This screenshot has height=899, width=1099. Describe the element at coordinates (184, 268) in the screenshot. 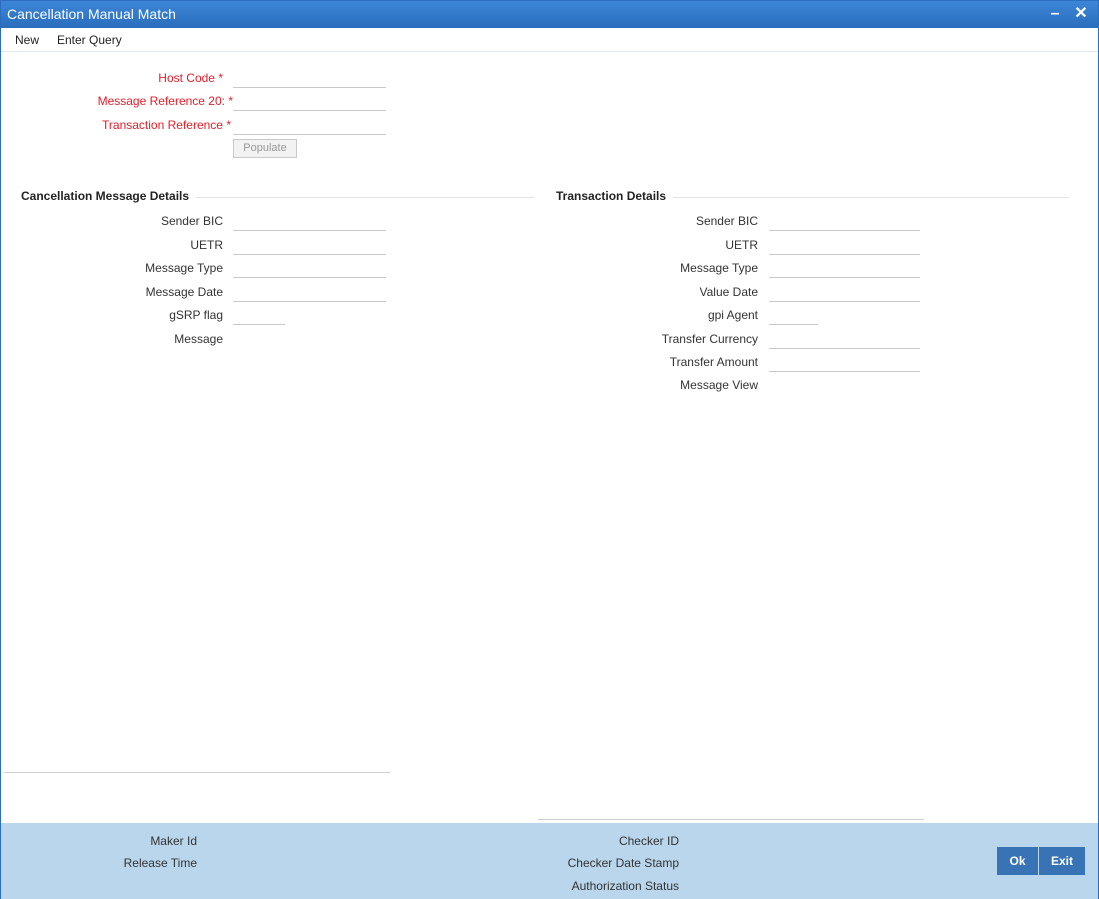

I see `cancel-message-type-label: Message Type` at that location.